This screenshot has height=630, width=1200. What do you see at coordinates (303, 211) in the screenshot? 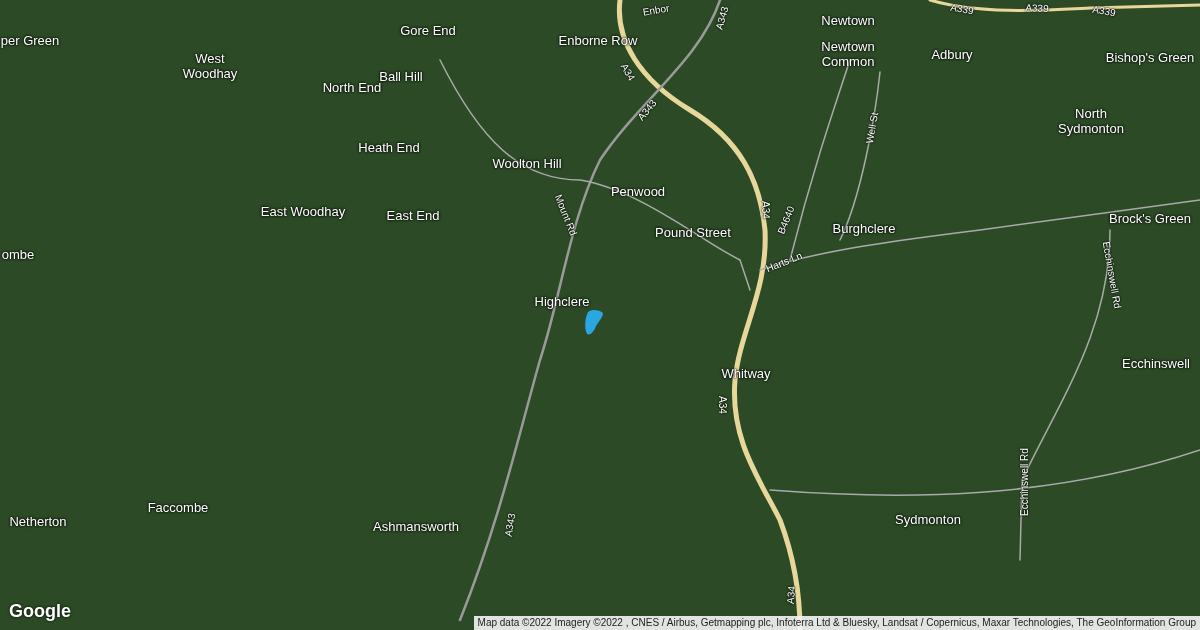
I see `place-label: East Woodhay` at bounding box center [303, 211].